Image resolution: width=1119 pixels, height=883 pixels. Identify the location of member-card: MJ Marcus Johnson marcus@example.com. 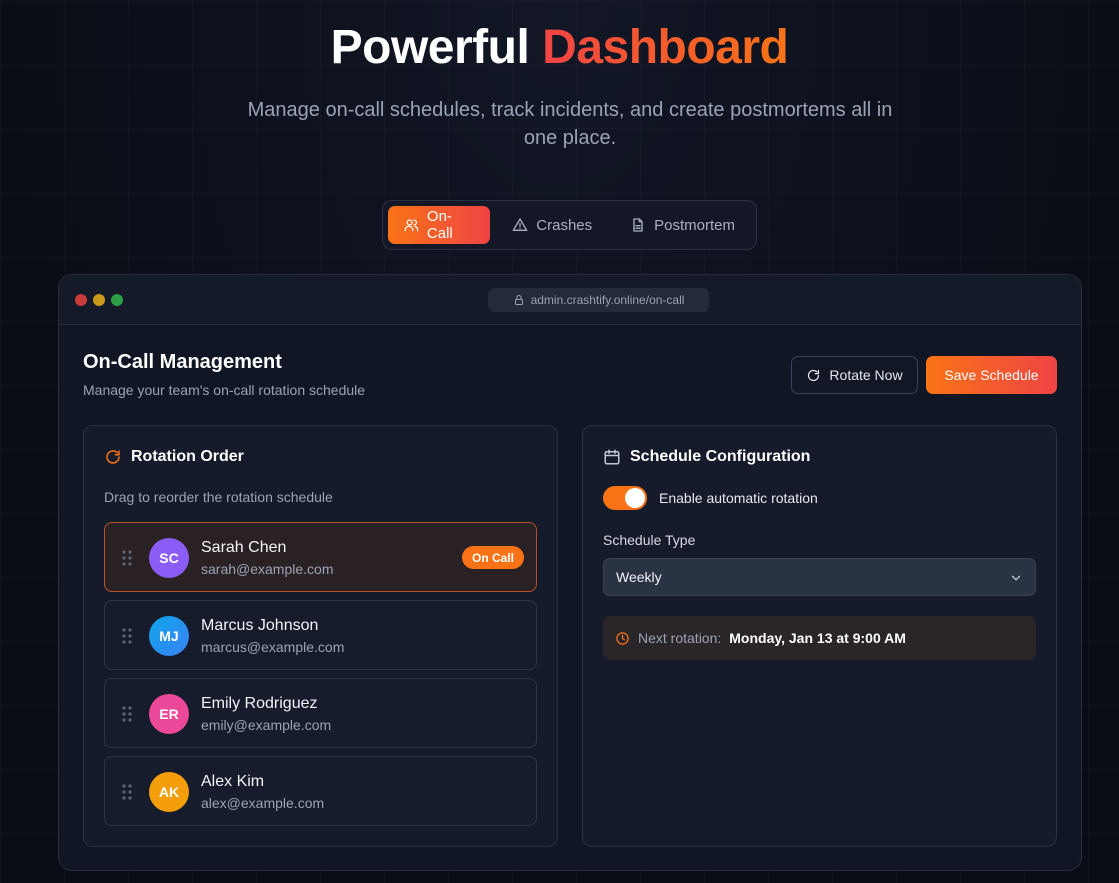
(320, 635).